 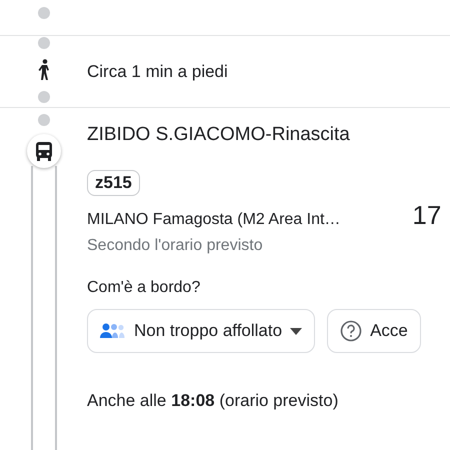 What do you see at coordinates (201, 331) in the screenshot?
I see `crowding-dropdown: Non troppo affollato` at bounding box center [201, 331].